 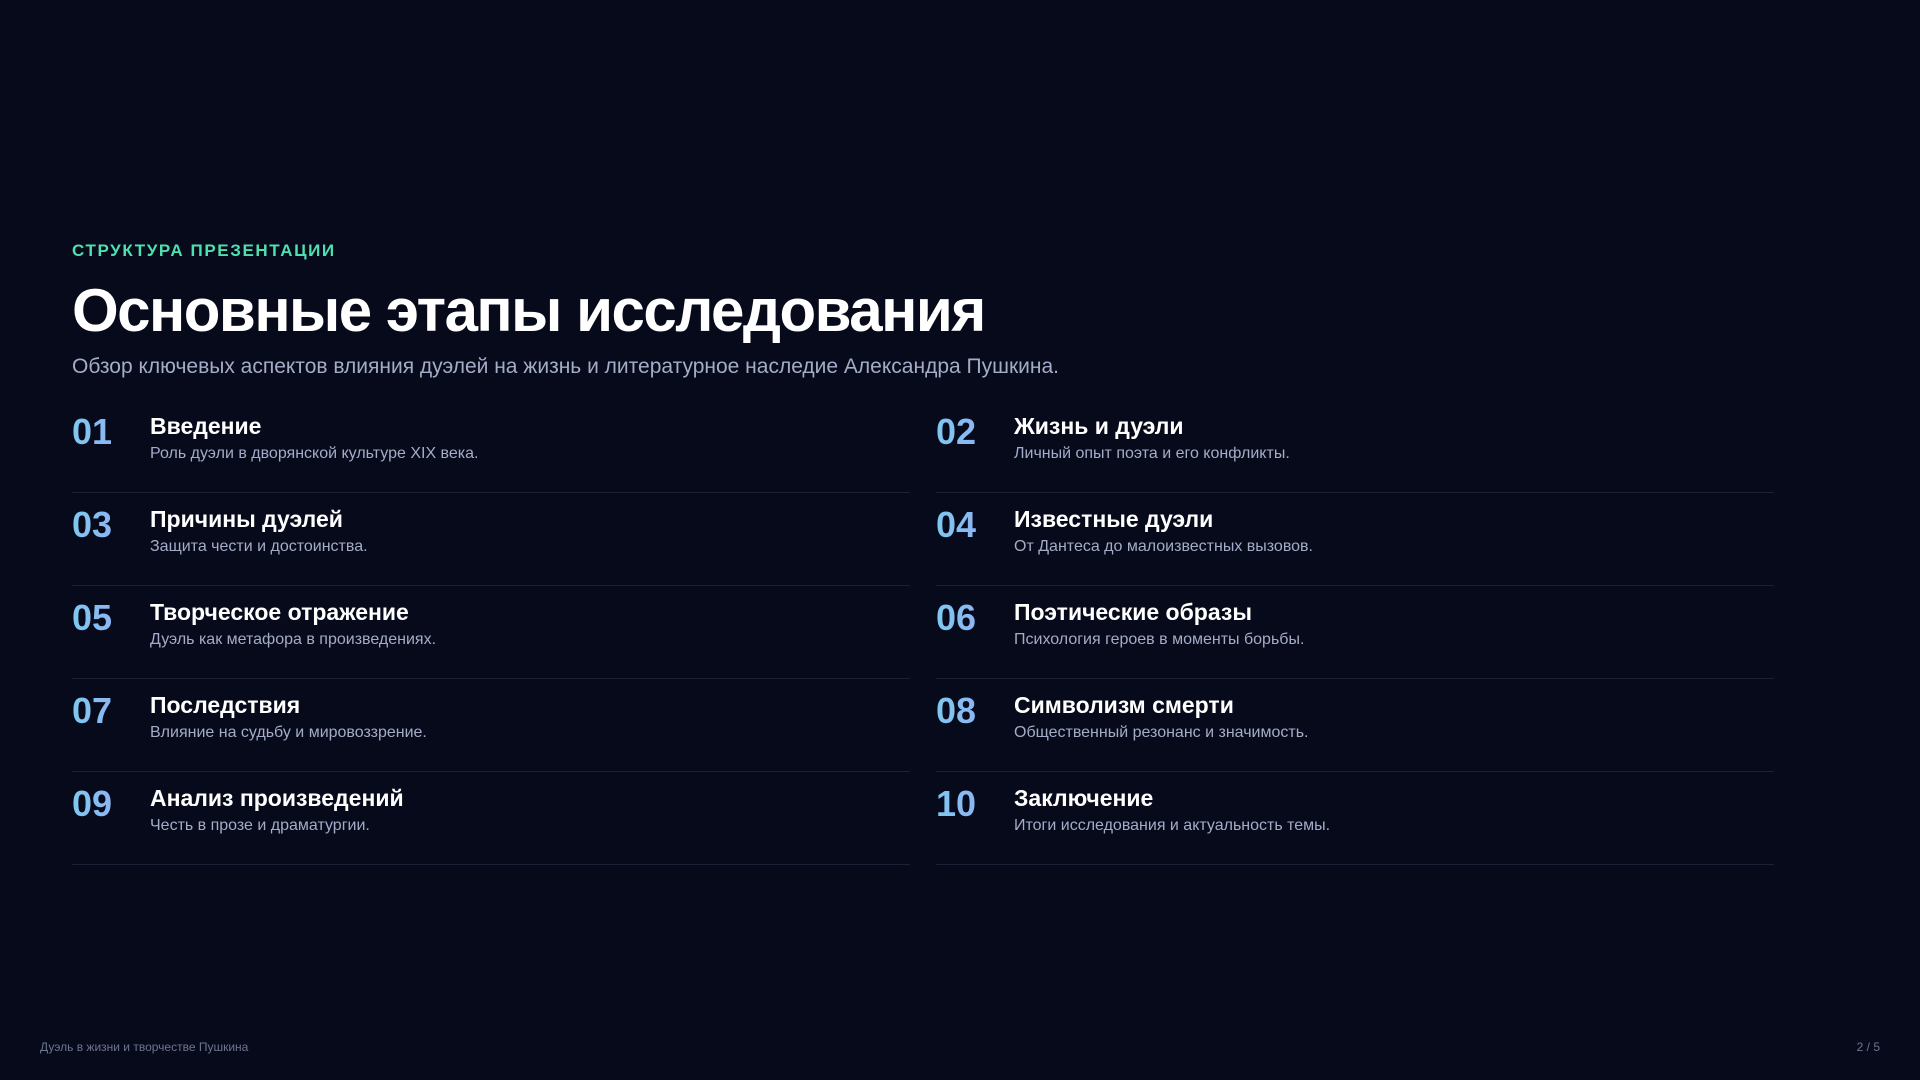 What do you see at coordinates (111, 618) in the screenshot?
I see `agenda-item-number: 05` at bounding box center [111, 618].